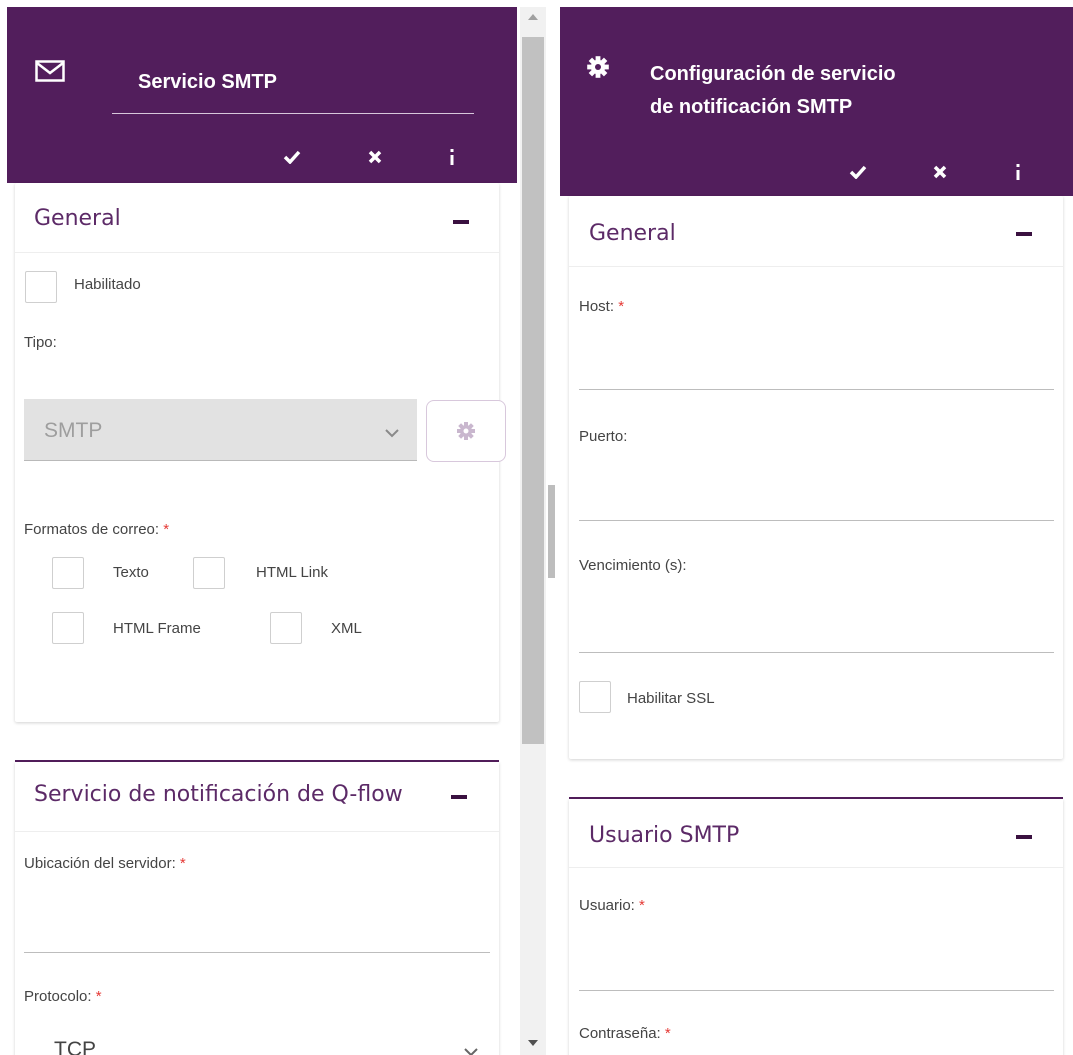 Image resolution: width=1073 pixels, height=1055 pixels. I want to click on ssl-label: Habilitar SSL, so click(671, 698).